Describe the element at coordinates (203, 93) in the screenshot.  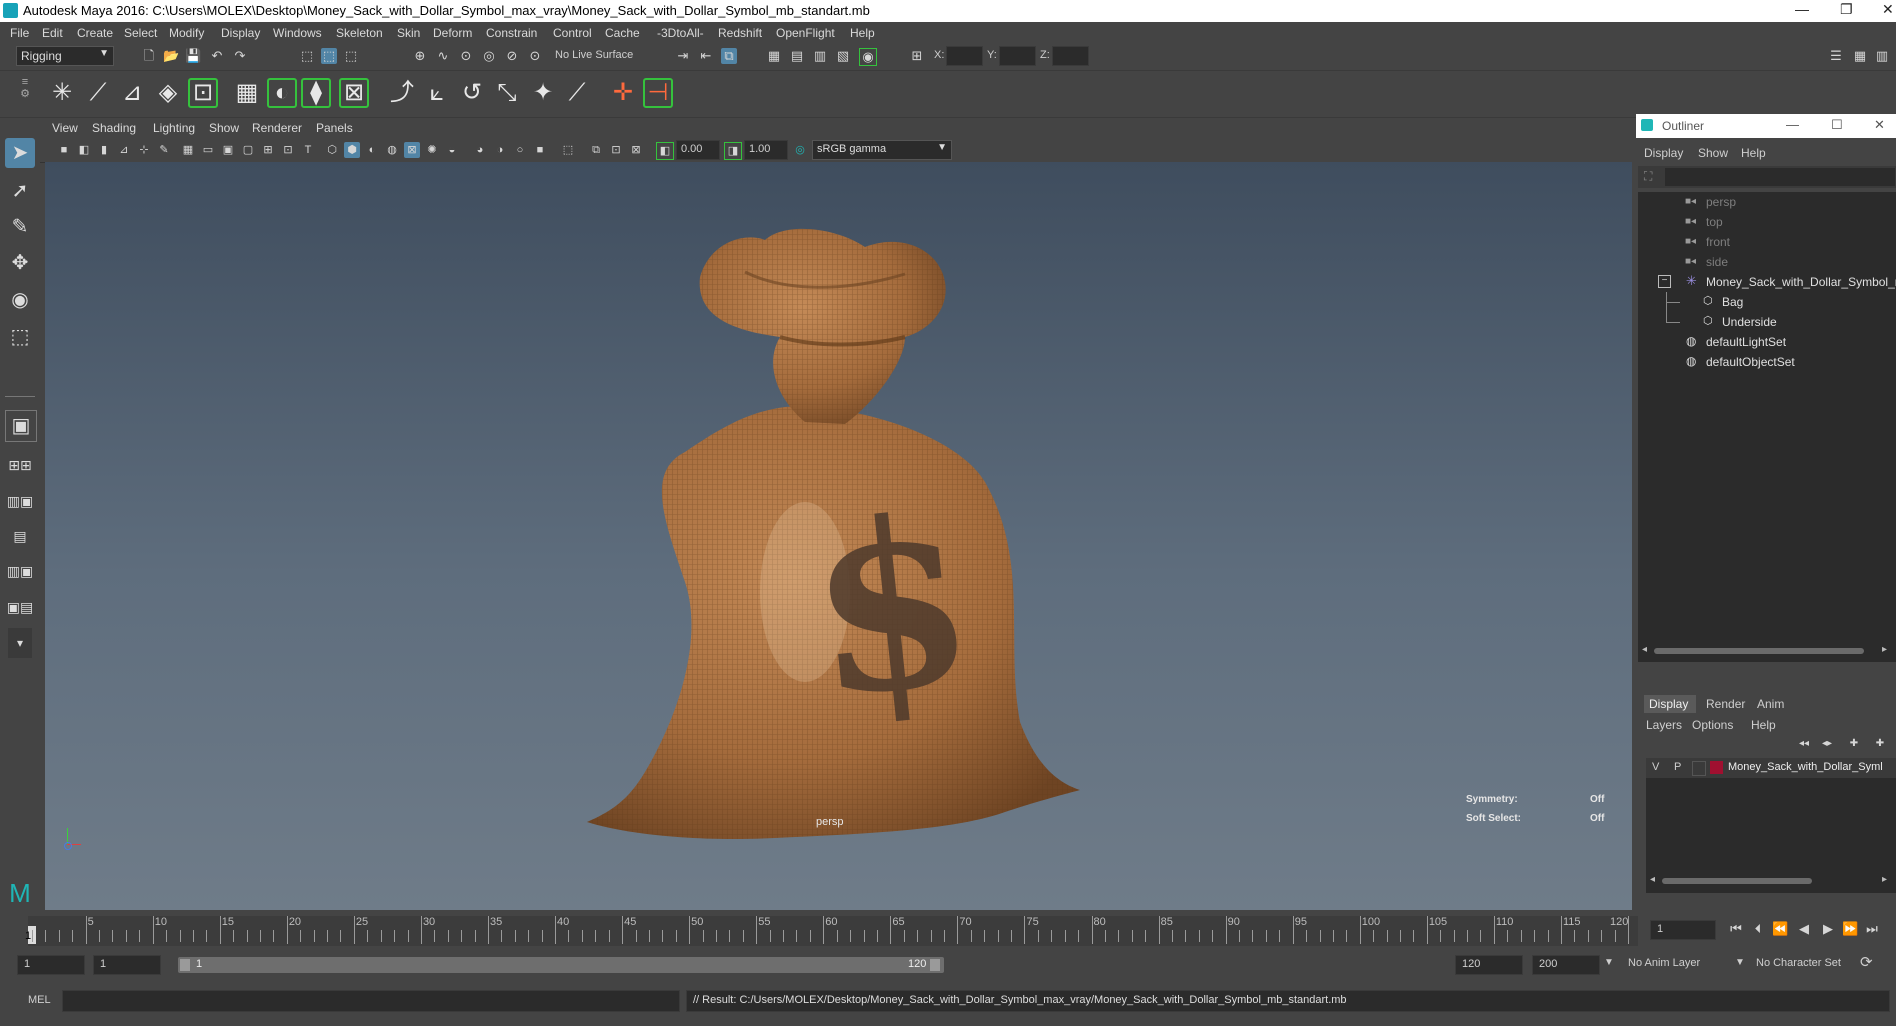
I see `cluster-icon: ⊡` at that location.